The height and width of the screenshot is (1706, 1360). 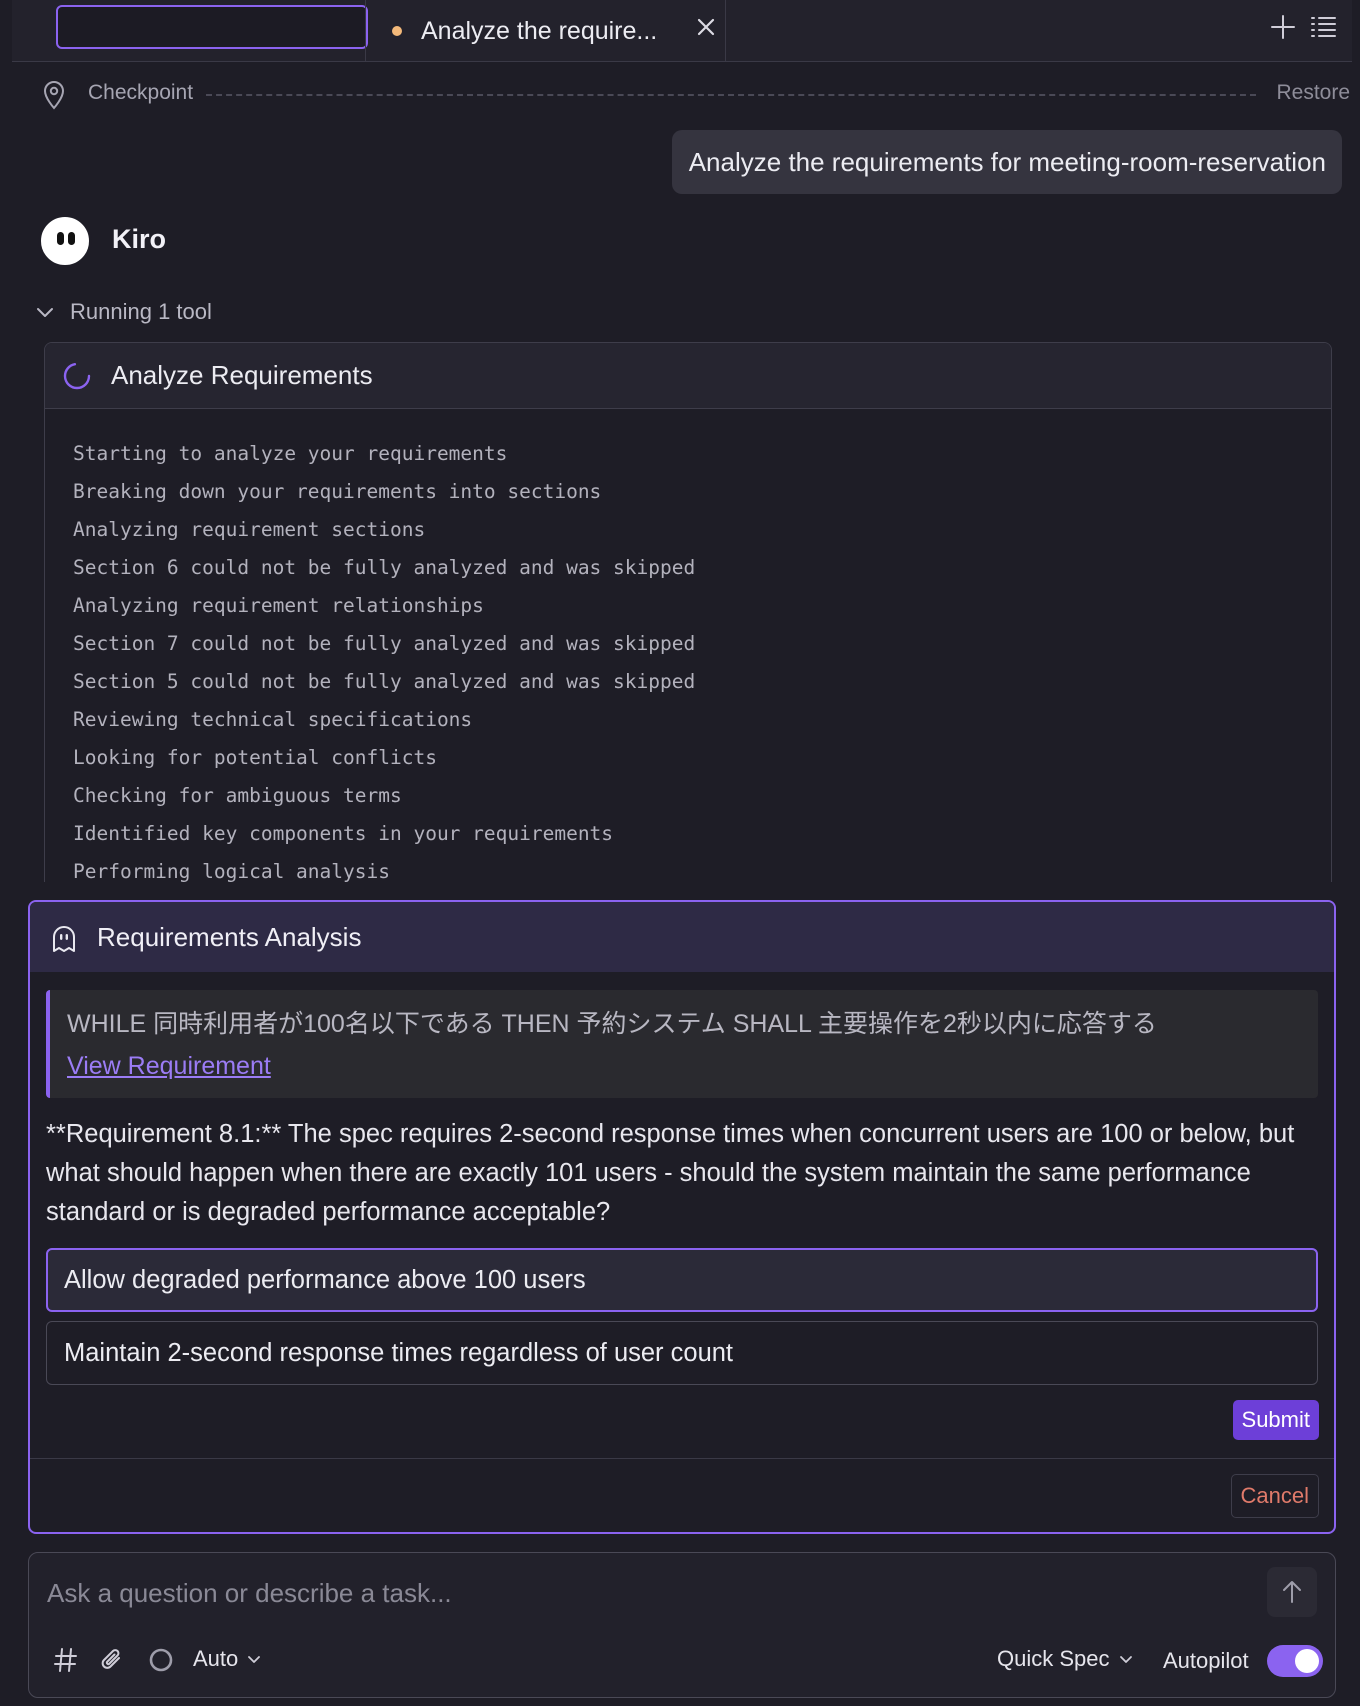 I want to click on model-mode-select: Auto, so click(x=228, y=1659).